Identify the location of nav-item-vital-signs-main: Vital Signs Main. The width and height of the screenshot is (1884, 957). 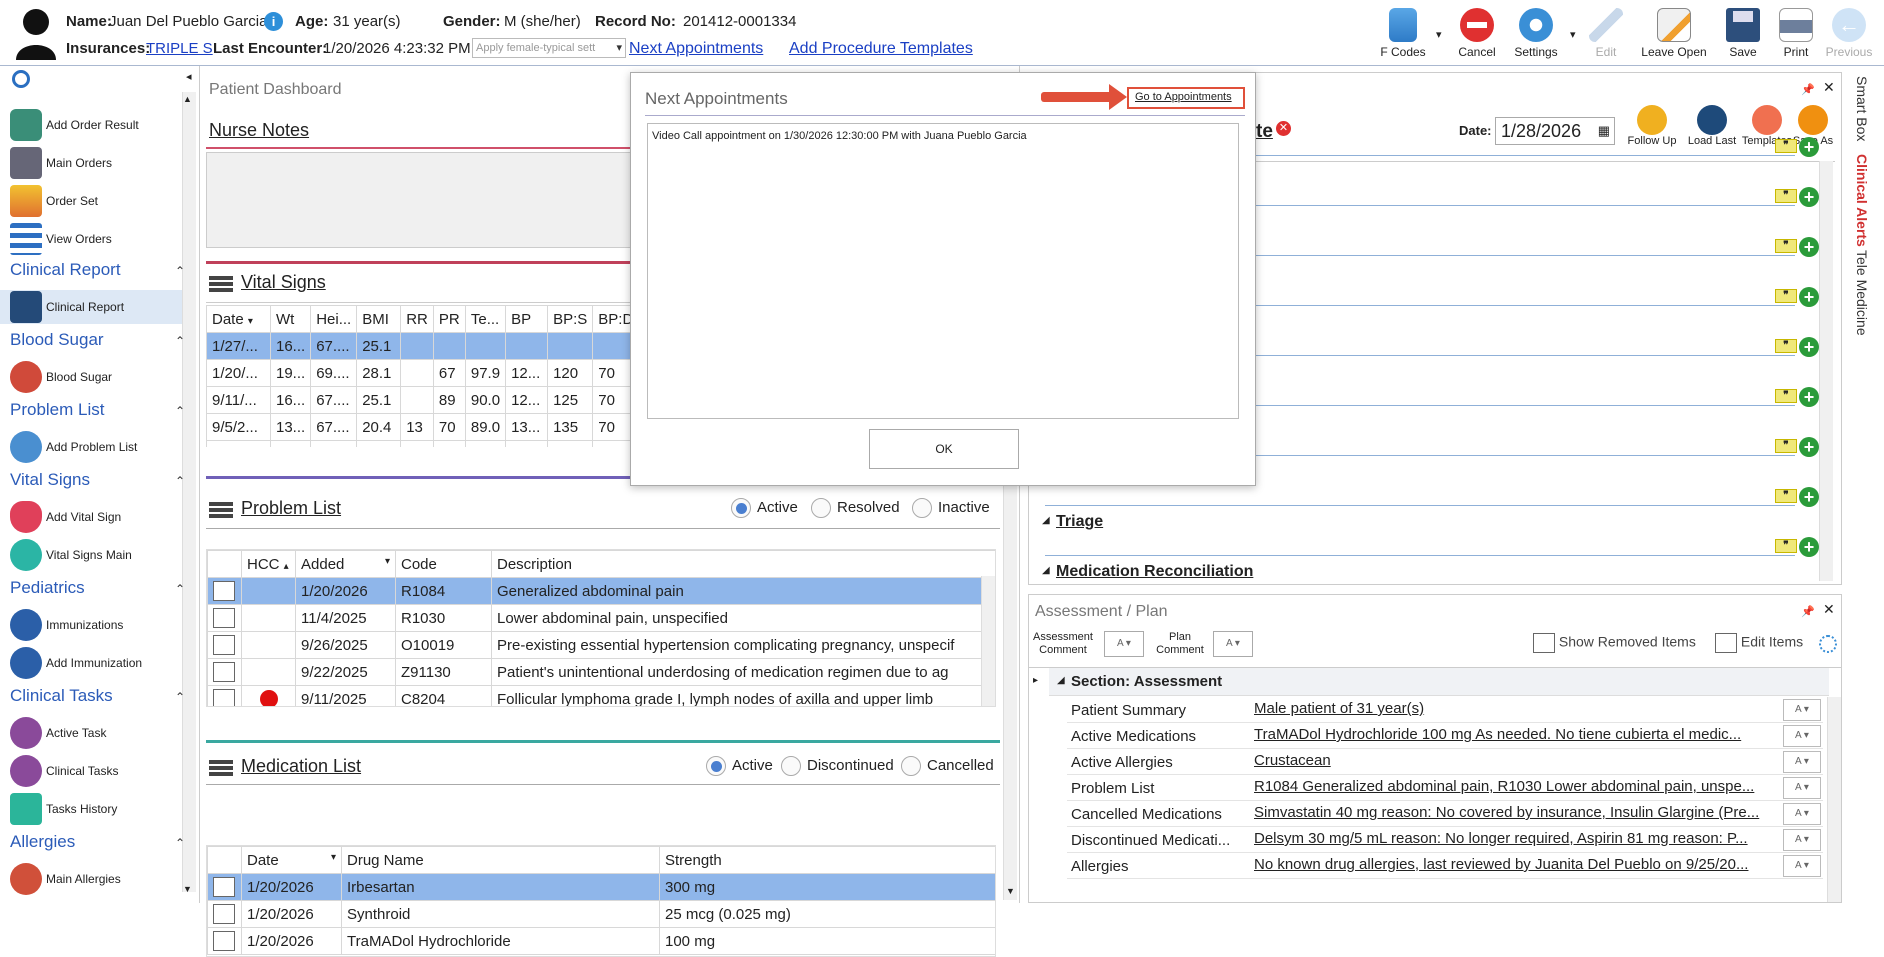
(71, 555).